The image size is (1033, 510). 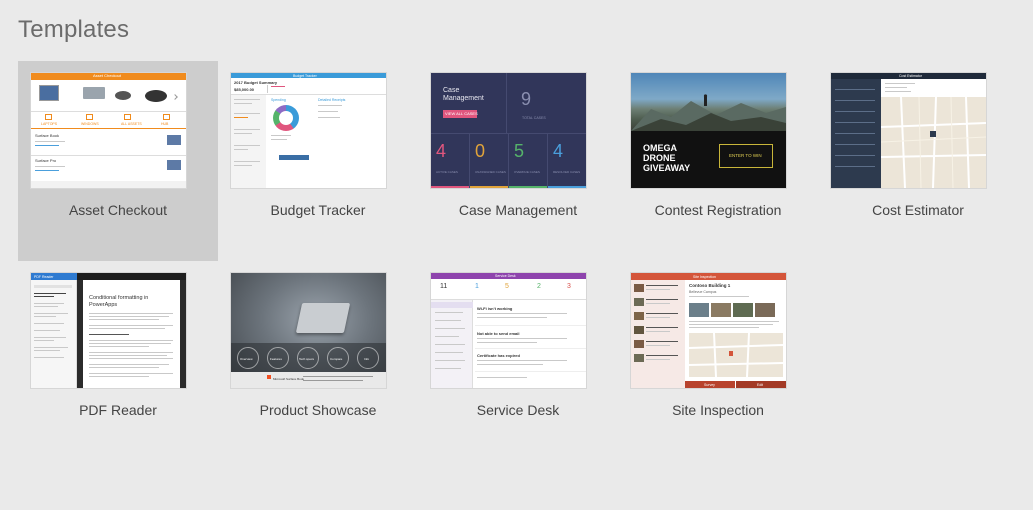 What do you see at coordinates (278, 100) in the screenshot?
I see `thumbnail-text: Spending` at bounding box center [278, 100].